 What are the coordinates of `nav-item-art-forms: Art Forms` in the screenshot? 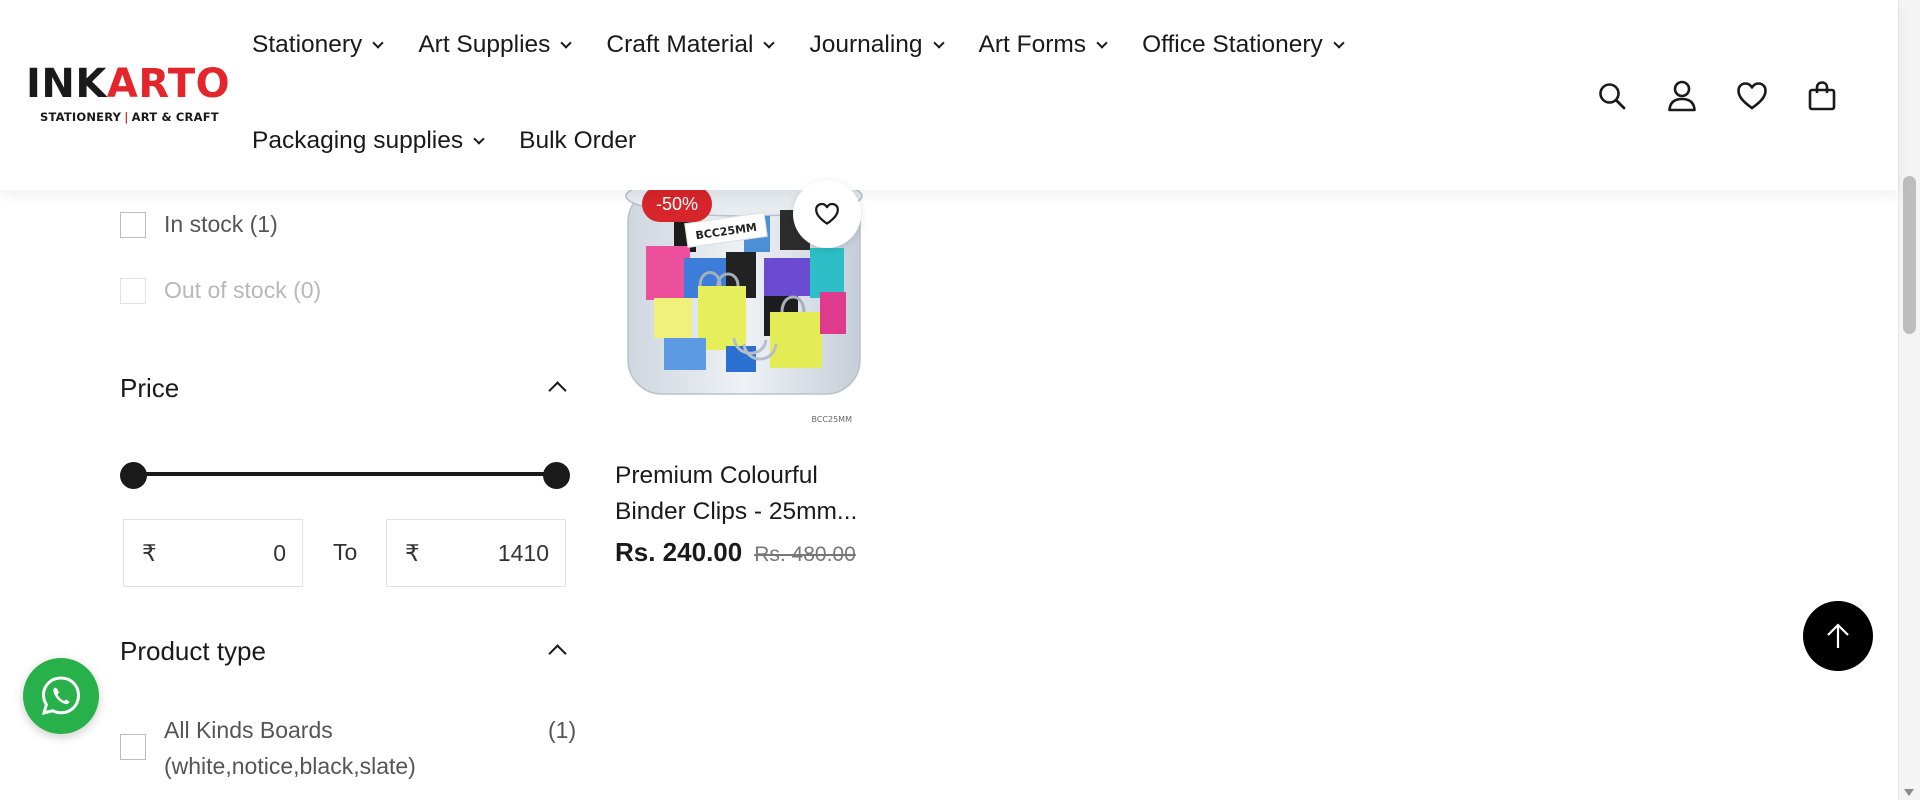 It's located at (1043, 45).